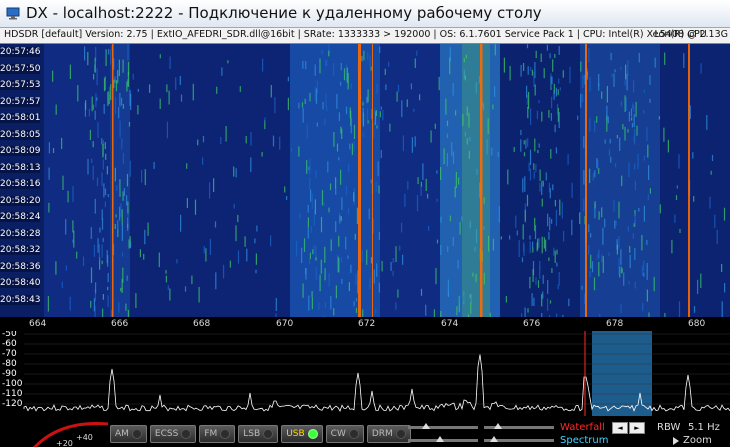  Describe the element at coordinates (211, 434) in the screenshot. I see `mode-button-label: FM` at that location.